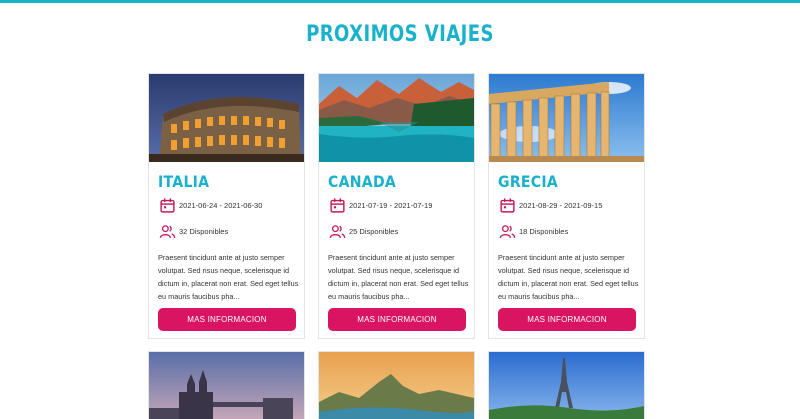 This screenshot has height=419, width=800. Describe the element at coordinates (528, 181) in the screenshot. I see `trip-name: GRECIA` at that location.